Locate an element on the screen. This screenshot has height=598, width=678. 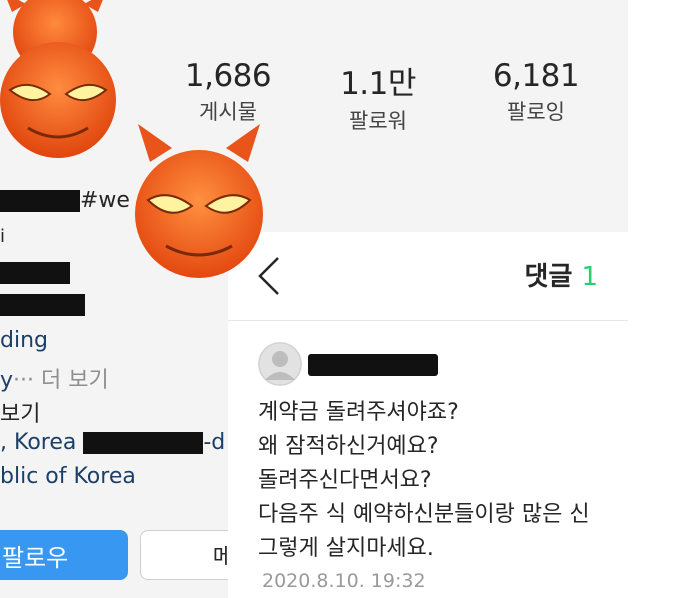
comments-count: 1 is located at coordinates (589, 277).